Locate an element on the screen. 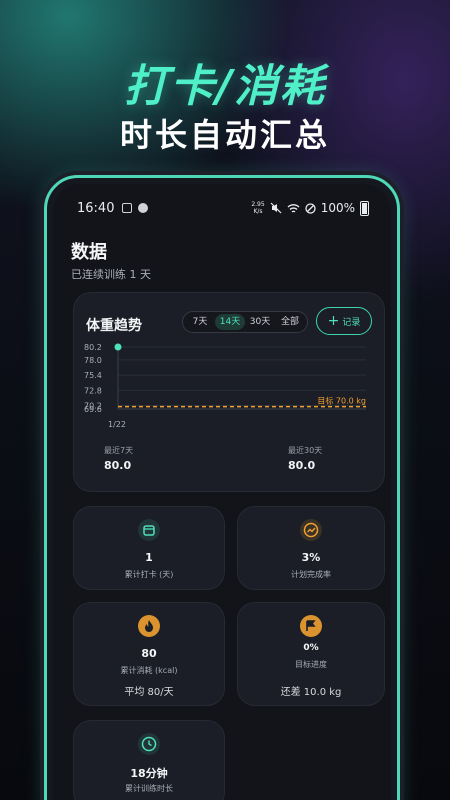 The image size is (450, 800). weight-data-point is located at coordinates (118, 347).